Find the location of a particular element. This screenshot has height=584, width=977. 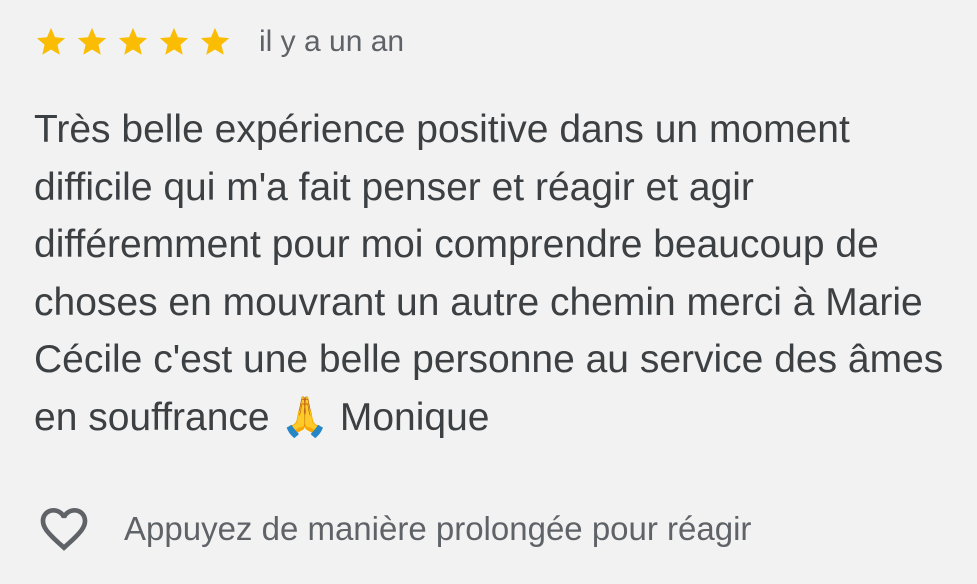

reaction-row: Appuyez de manière prolongée pour réagir is located at coordinates (392, 529).